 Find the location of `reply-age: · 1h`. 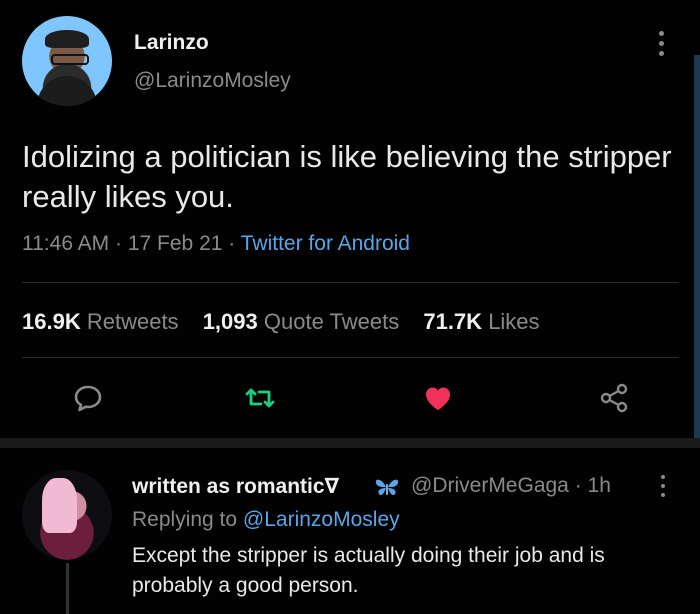

reply-age: · 1h is located at coordinates (592, 485).